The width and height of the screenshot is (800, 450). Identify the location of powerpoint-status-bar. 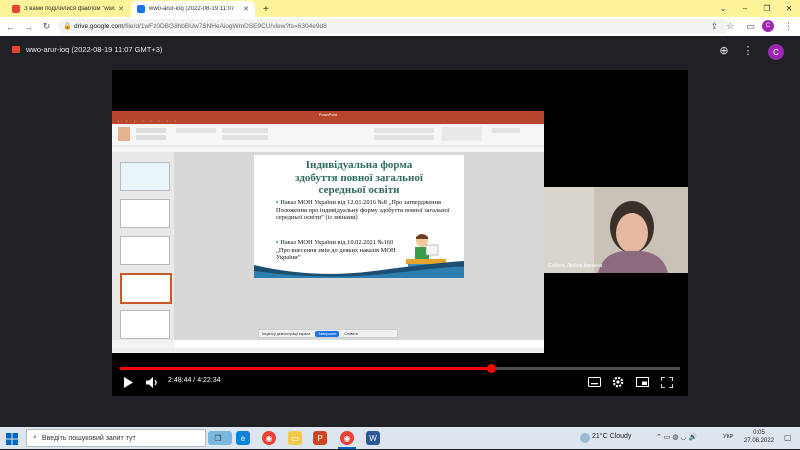
(328, 350).